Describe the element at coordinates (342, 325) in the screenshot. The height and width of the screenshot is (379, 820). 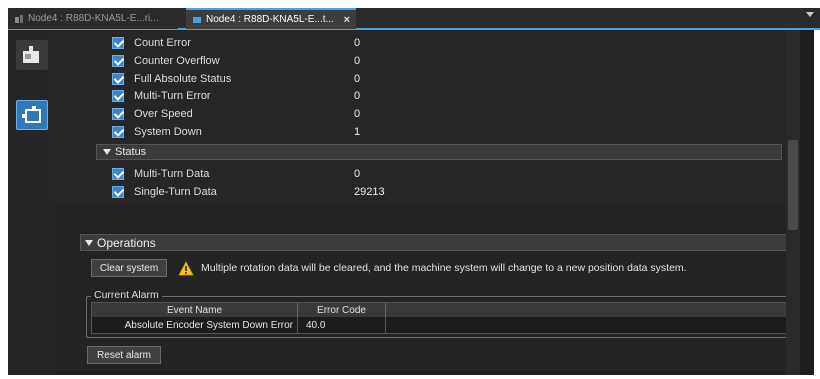
I see `alarm-error-code: 40.0` at that location.